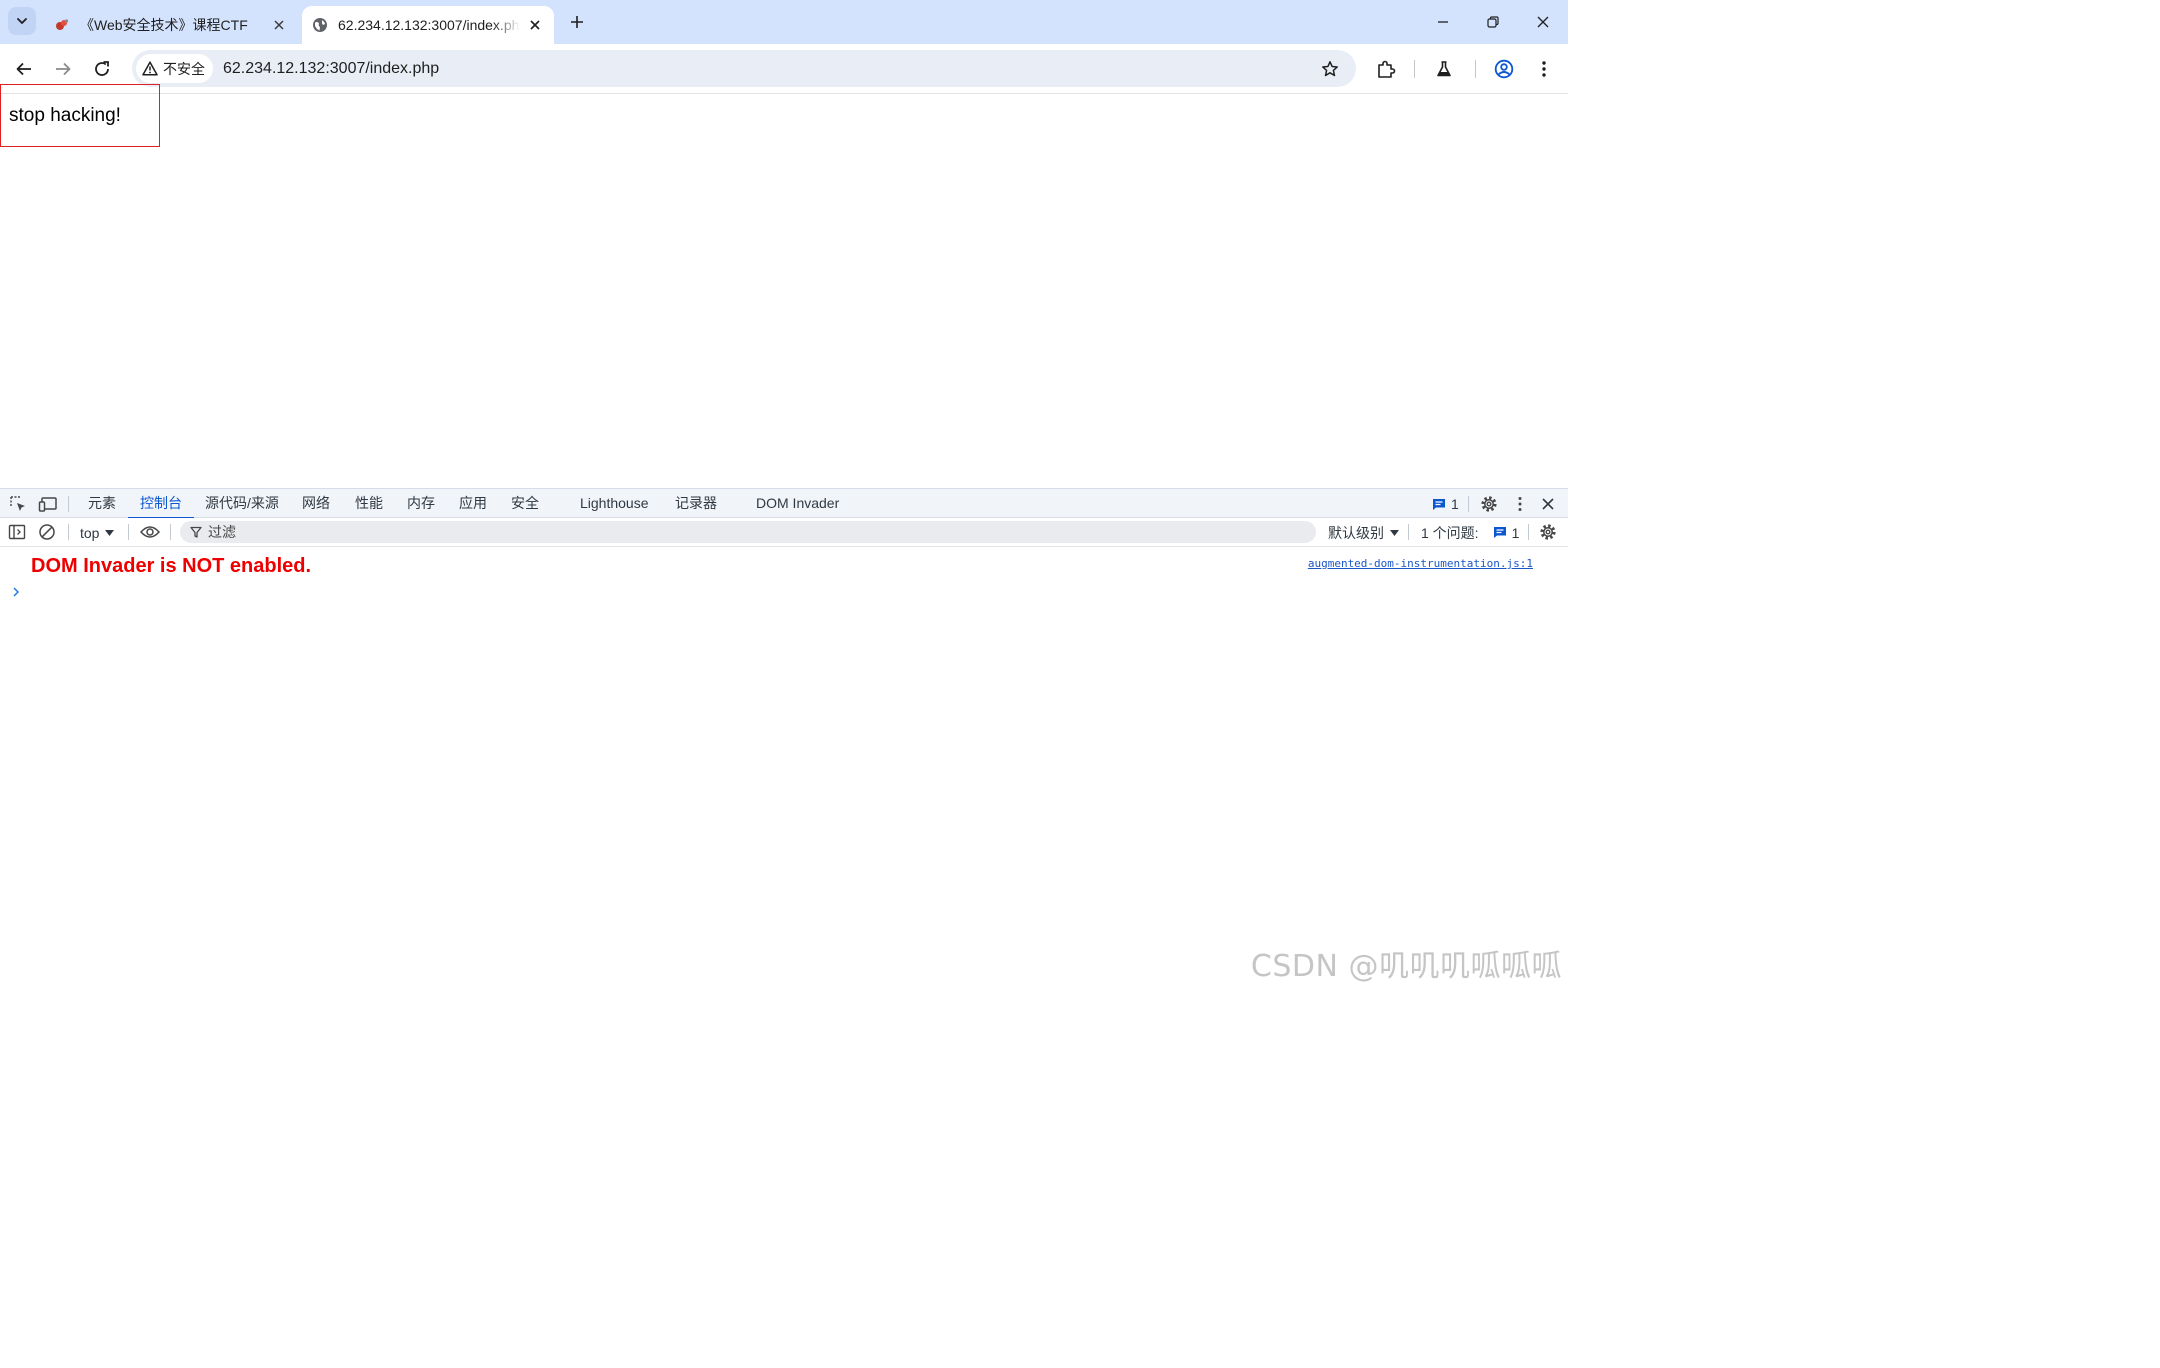 The width and height of the screenshot is (2160, 1368). I want to click on chevron-right-icon, so click(16, 592).